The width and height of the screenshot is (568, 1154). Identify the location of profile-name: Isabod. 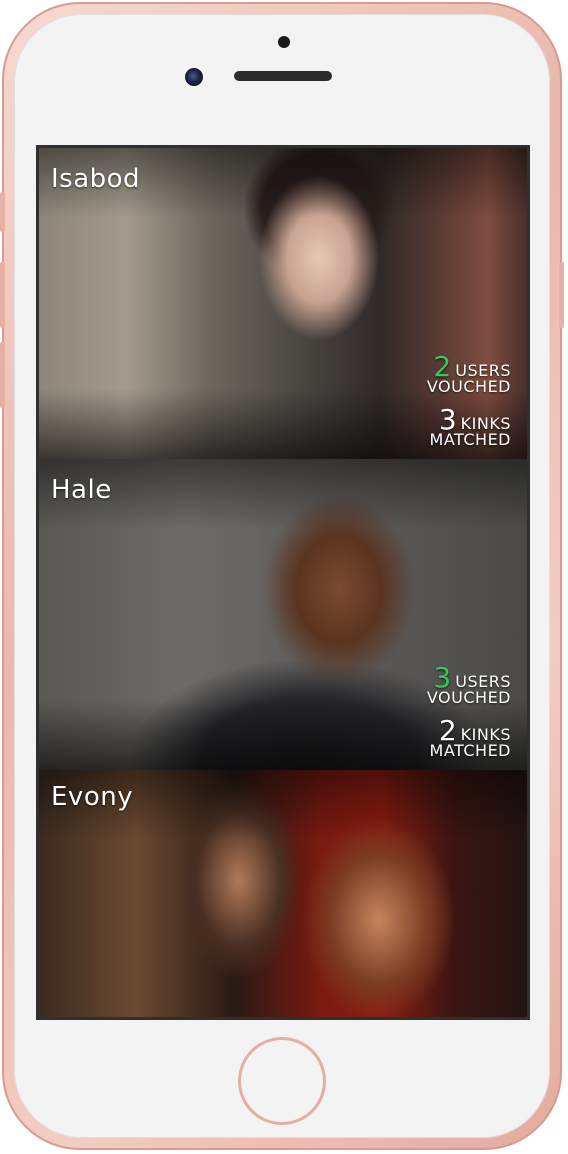
(96, 179).